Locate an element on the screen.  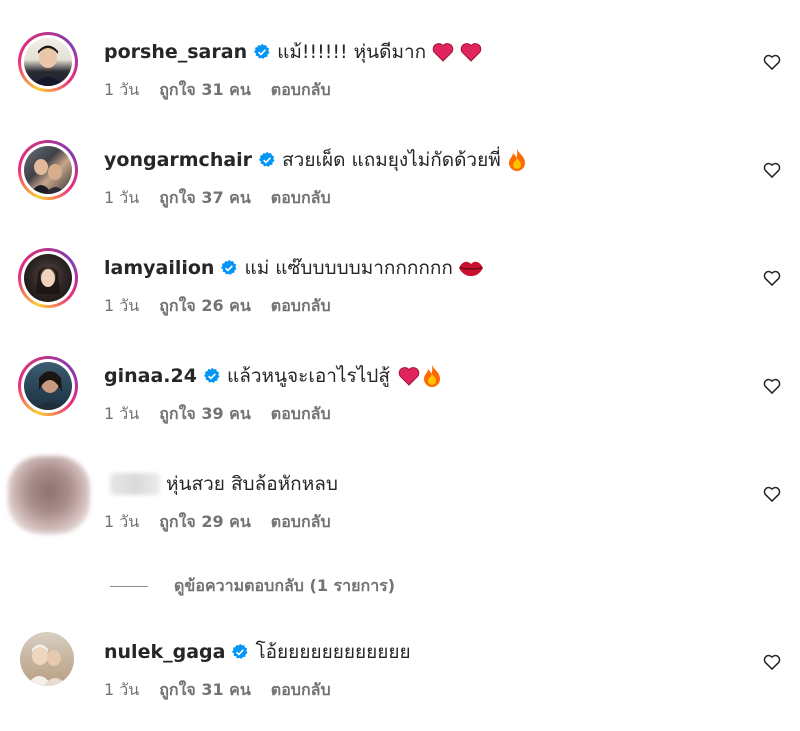
view-replies-button: ดูข้อความตอบกลับ (1 รายการ) is located at coordinates (252, 586).